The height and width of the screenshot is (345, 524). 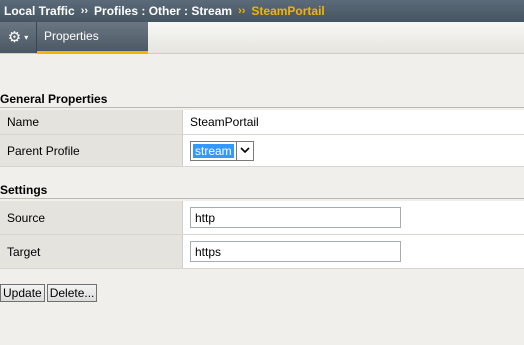 I want to click on update-button: Update, so click(x=22, y=293).